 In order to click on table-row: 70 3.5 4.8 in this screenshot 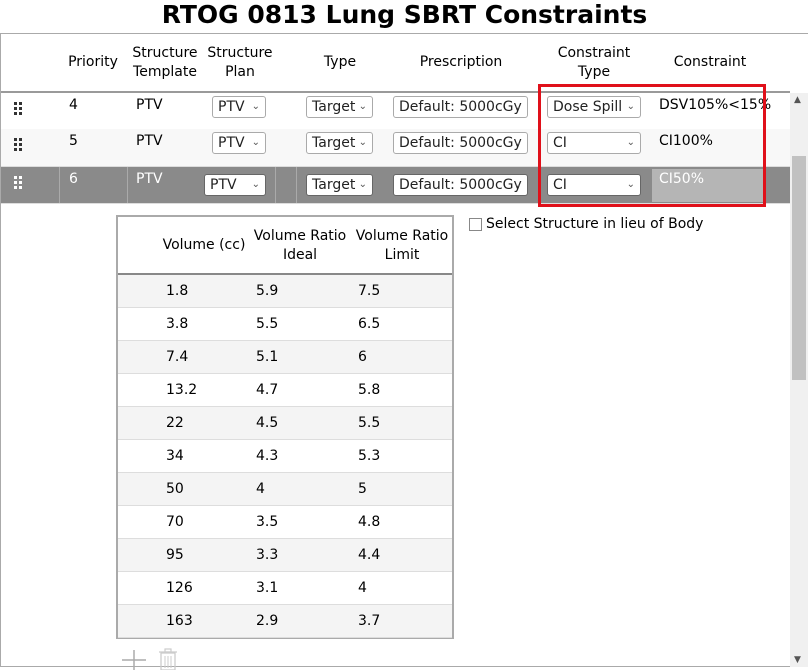, I will do `click(285, 522)`.